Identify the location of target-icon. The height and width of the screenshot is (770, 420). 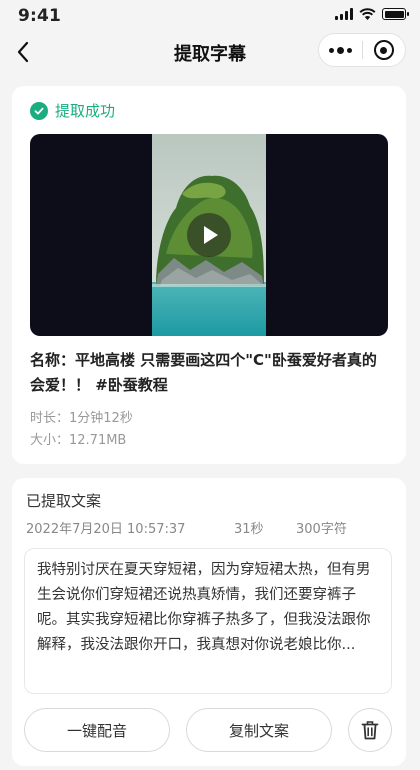
(383, 50).